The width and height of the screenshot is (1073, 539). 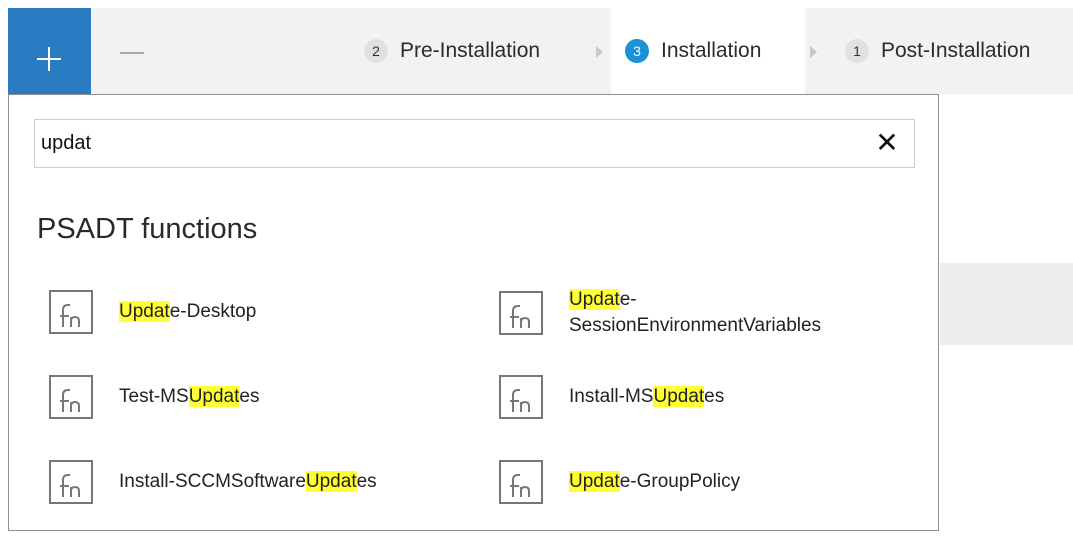 I want to click on step-installation: 3 Installation, so click(x=708, y=51).